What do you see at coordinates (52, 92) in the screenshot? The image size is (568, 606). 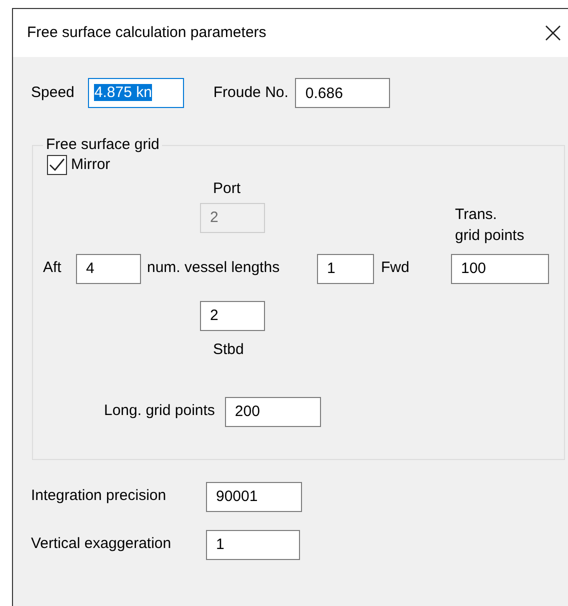 I see `speed-label: Speed` at bounding box center [52, 92].